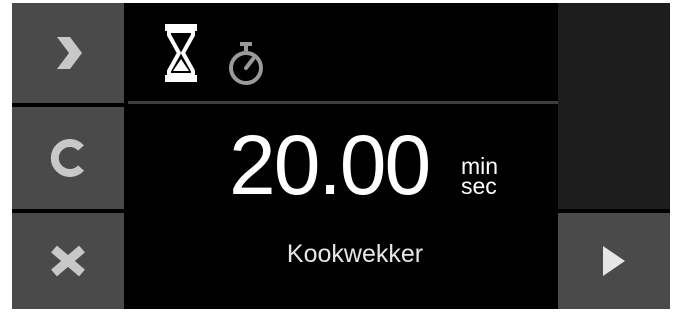 The width and height of the screenshot is (676, 312). I want to click on play-icon, so click(614, 261).